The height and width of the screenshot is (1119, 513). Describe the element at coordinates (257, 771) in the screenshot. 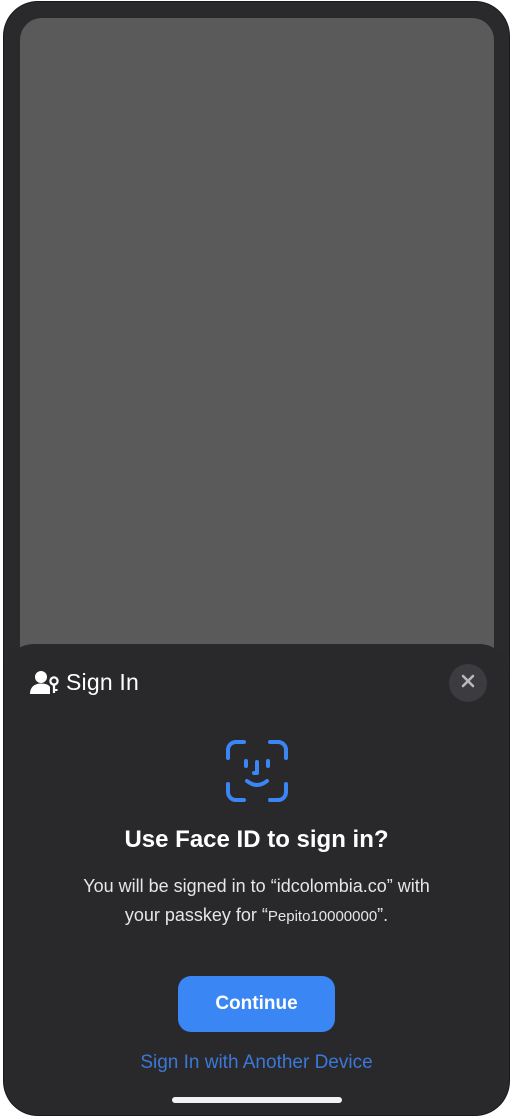

I see `faceid-icon` at that location.